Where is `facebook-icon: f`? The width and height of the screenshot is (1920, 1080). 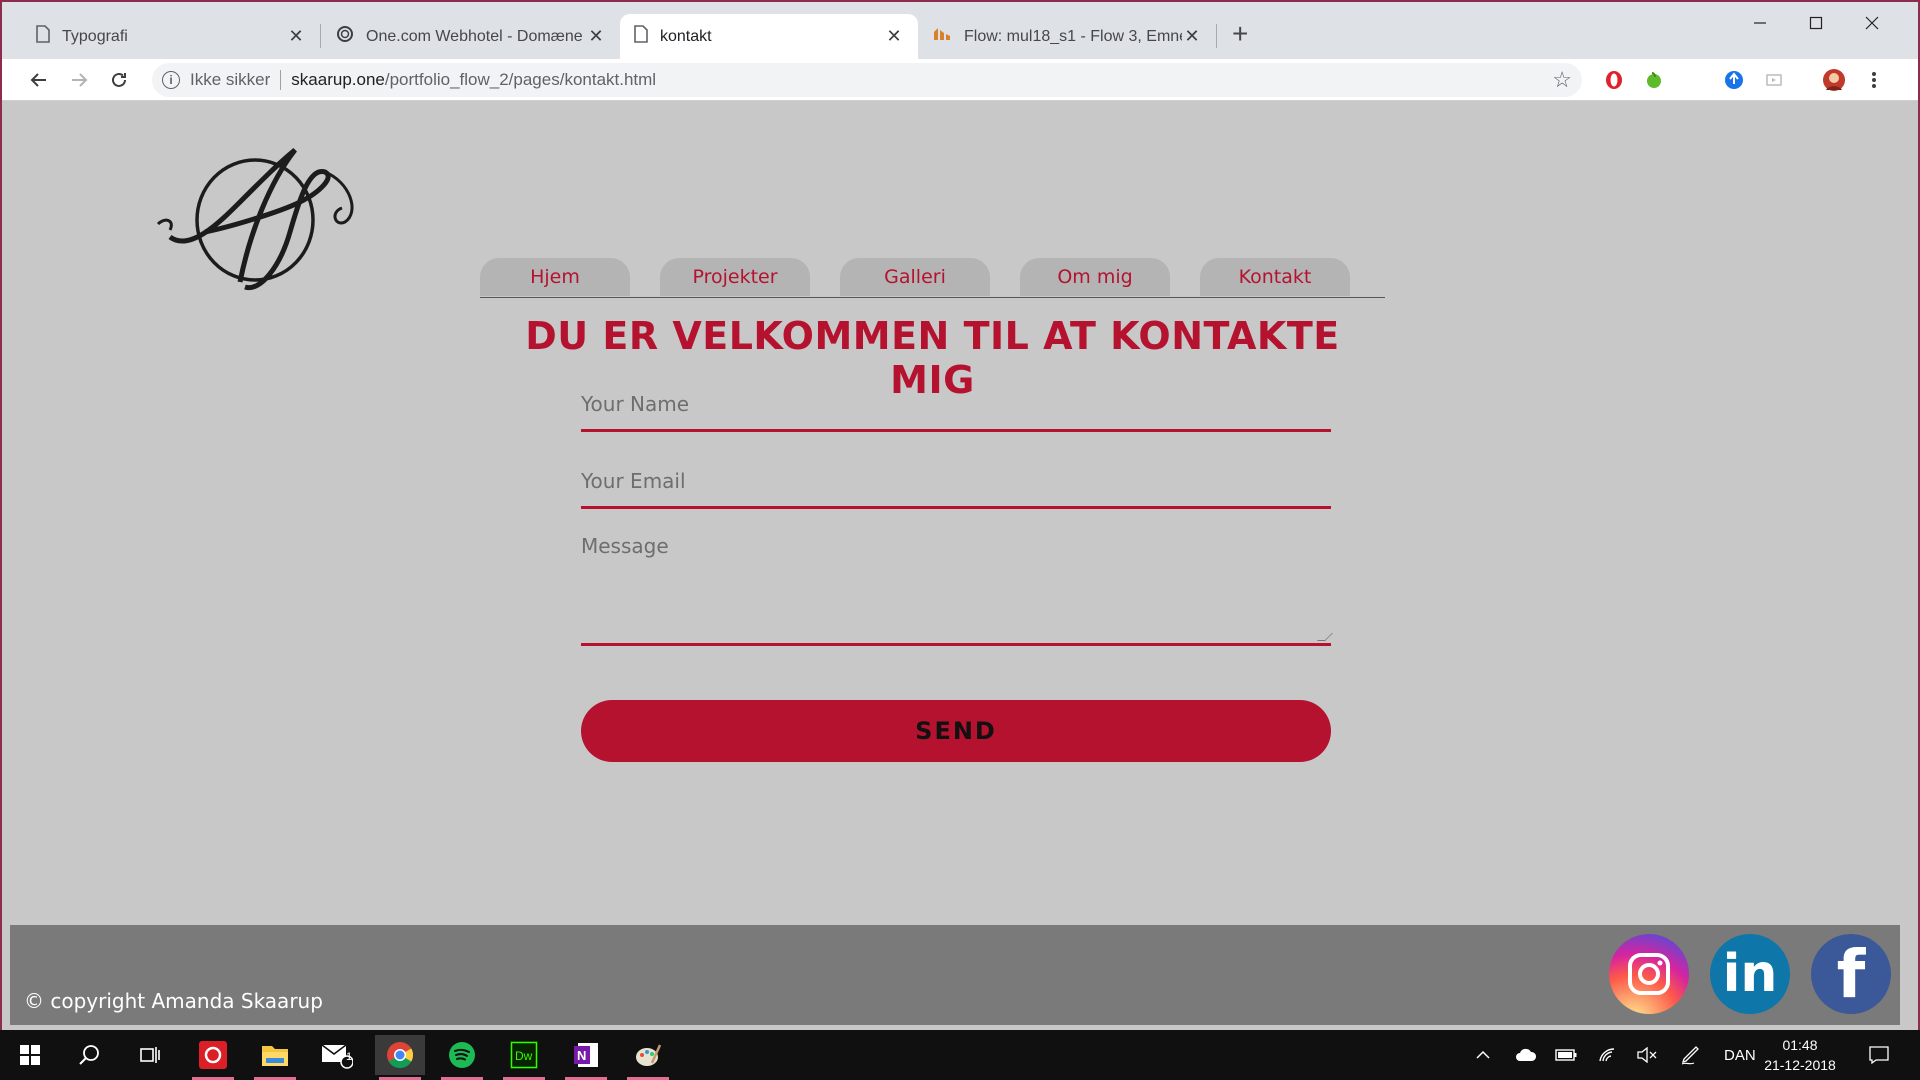
facebook-icon: f is located at coordinates (1851, 974).